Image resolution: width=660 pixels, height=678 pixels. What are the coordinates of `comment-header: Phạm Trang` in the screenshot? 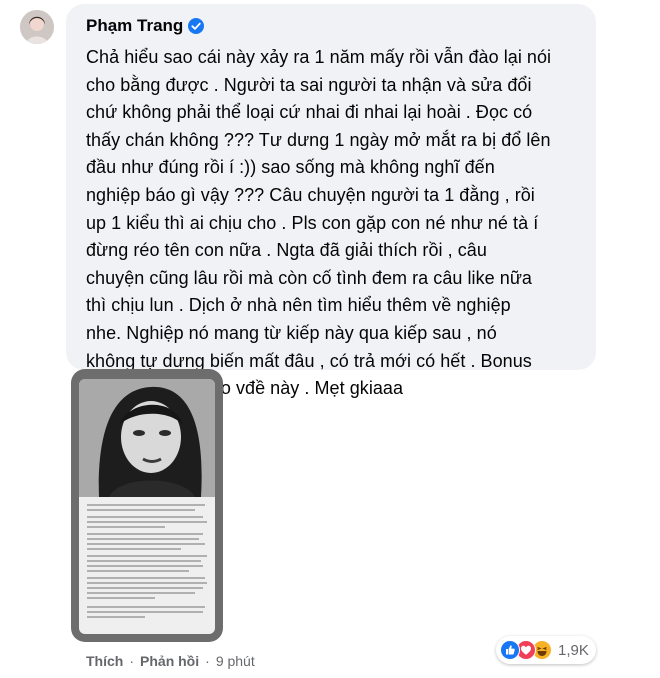 It's located at (335, 26).